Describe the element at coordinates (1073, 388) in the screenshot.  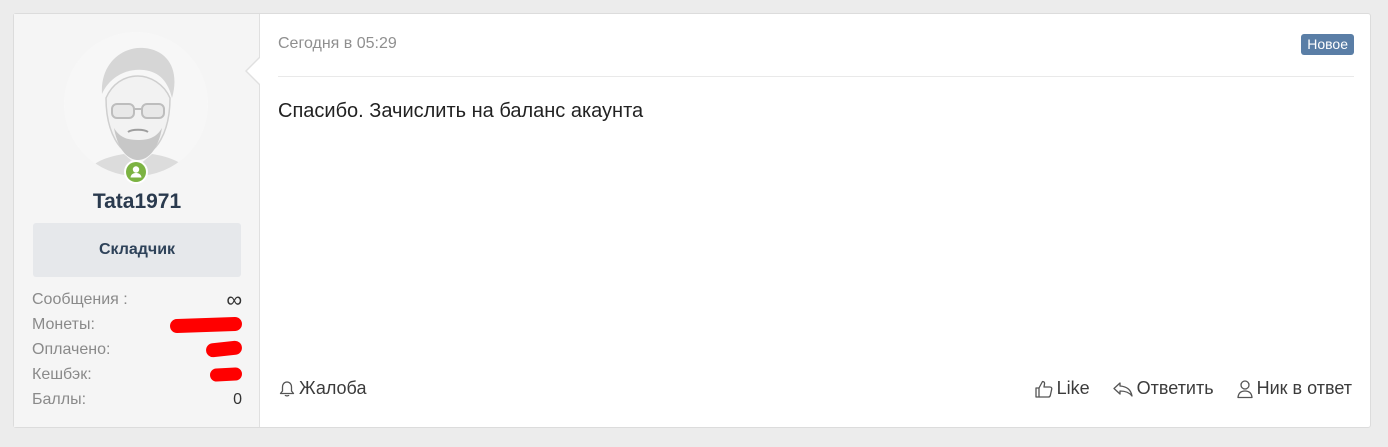
I see `like-label: Like` at that location.